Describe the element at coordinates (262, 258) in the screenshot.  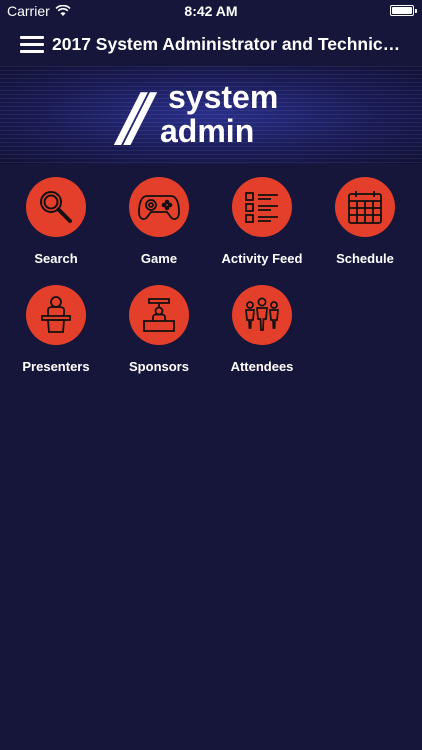
I see `tile-label: Activity Feed` at that location.